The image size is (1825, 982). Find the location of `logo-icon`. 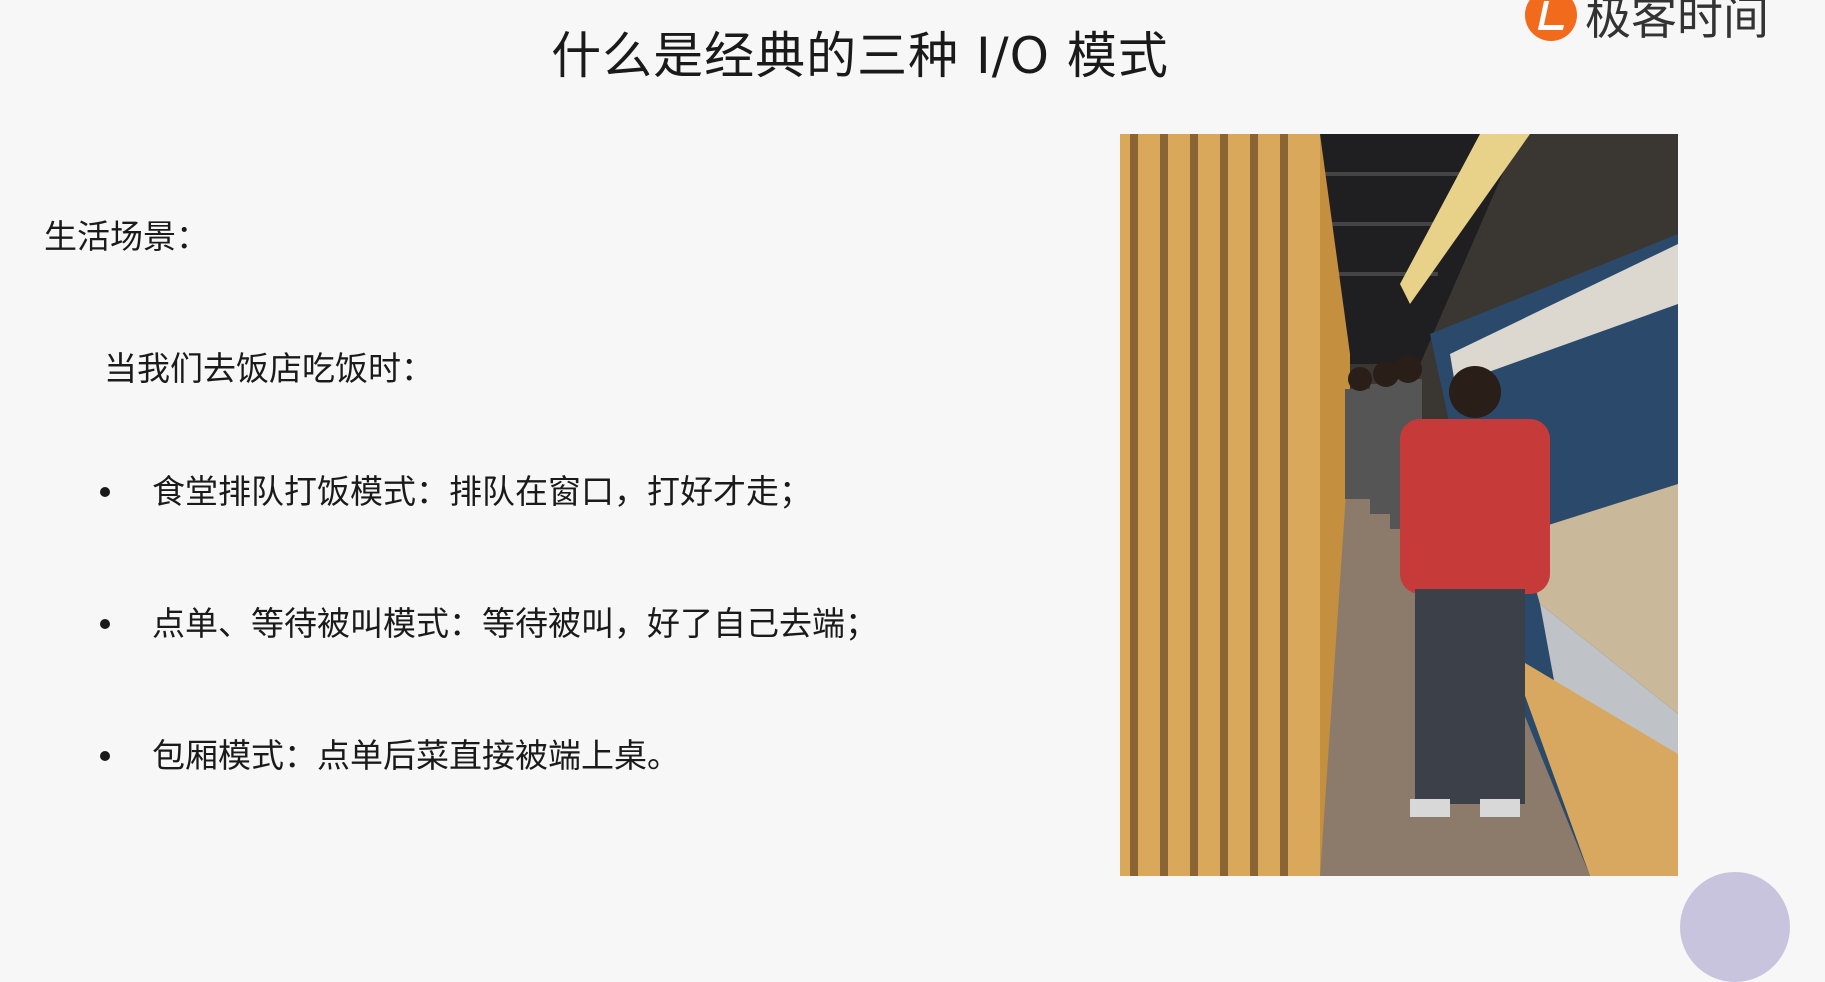

logo-icon is located at coordinates (1551, 20).